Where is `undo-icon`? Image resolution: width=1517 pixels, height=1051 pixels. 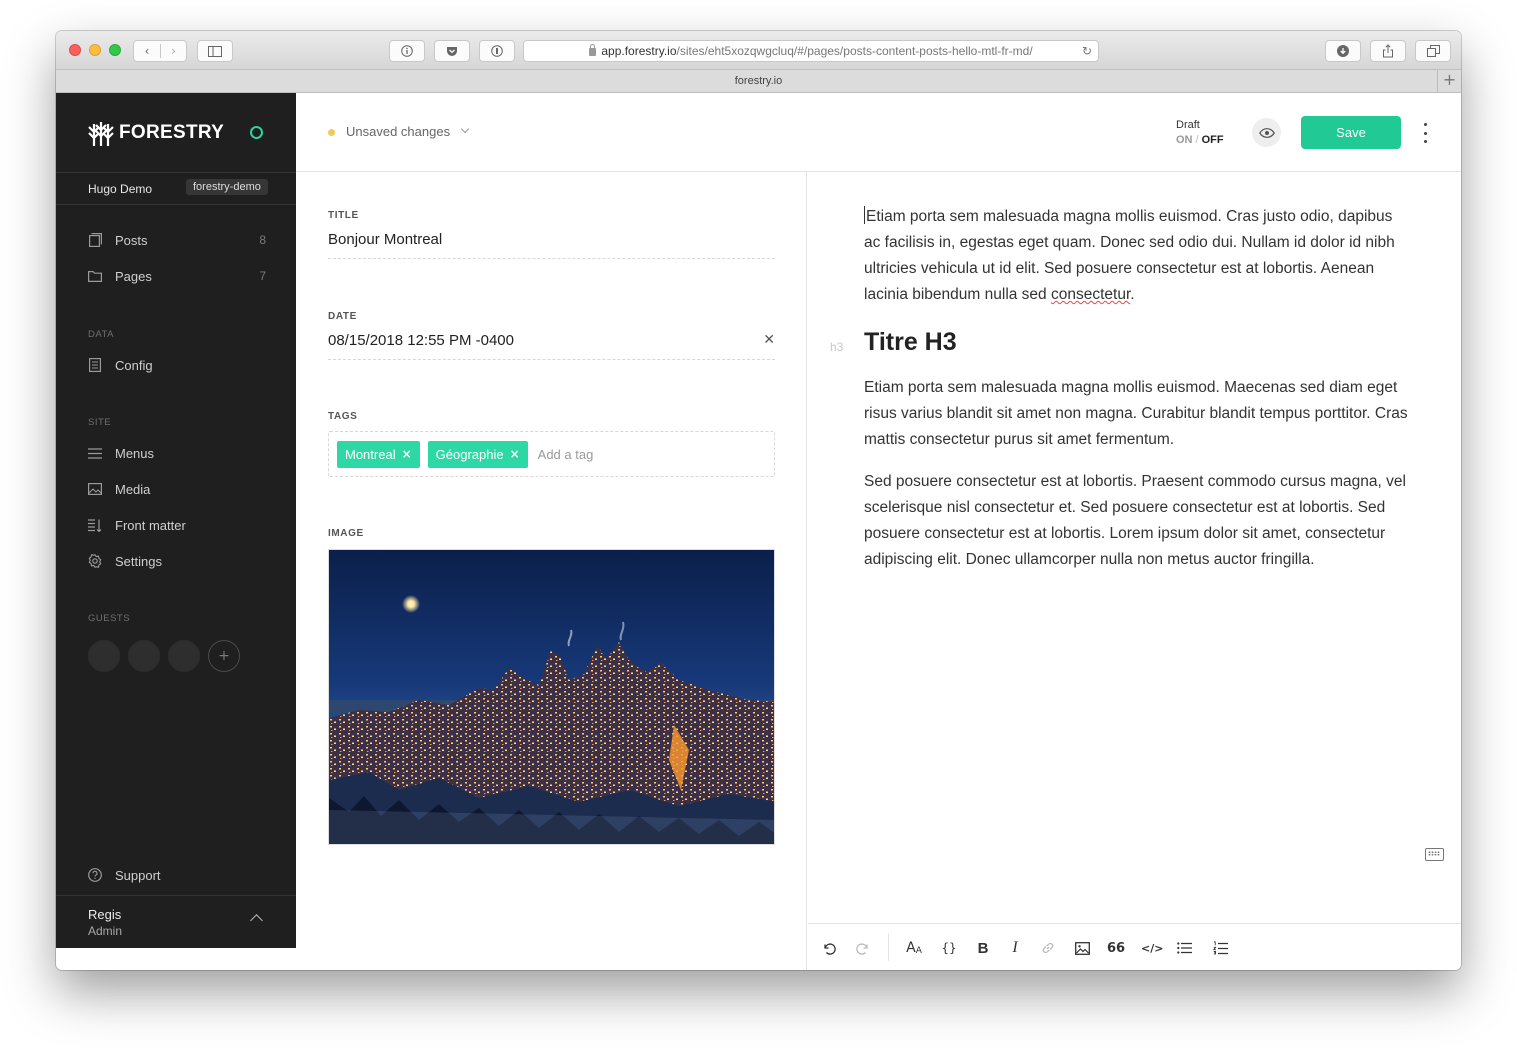
undo-icon is located at coordinates (829, 948).